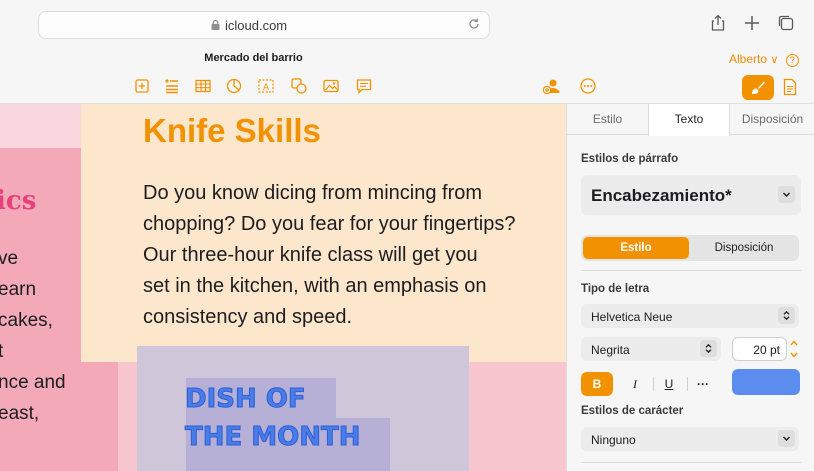  Describe the element at coordinates (256, 25) in the screenshot. I see `url-text: icloud.com` at that location.